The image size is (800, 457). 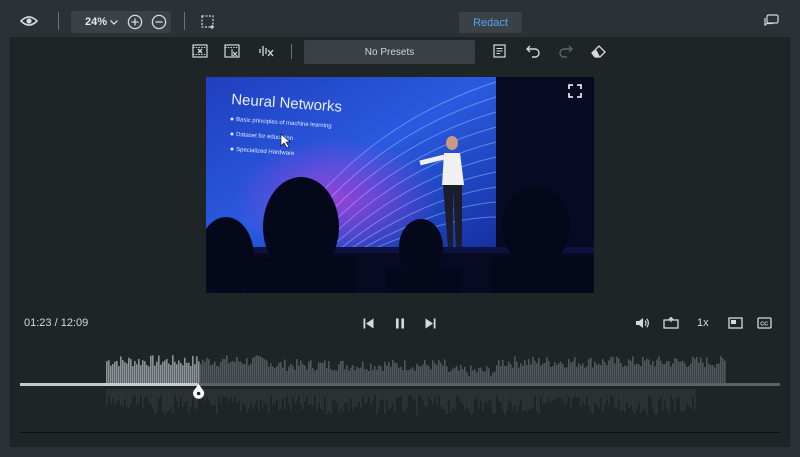 What do you see at coordinates (599, 51) in the screenshot?
I see `eraser-icon` at bounding box center [599, 51].